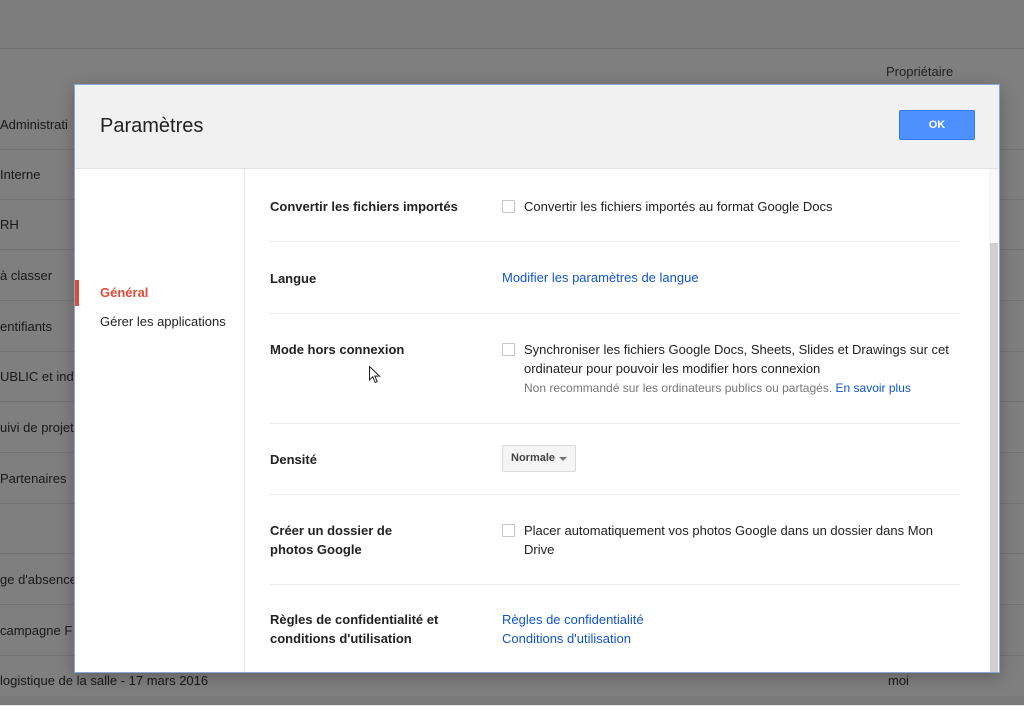 This screenshot has width=1024, height=706. Describe the element at coordinates (873, 388) in the screenshot. I see `learn-more-link: En savoir plus` at that location.